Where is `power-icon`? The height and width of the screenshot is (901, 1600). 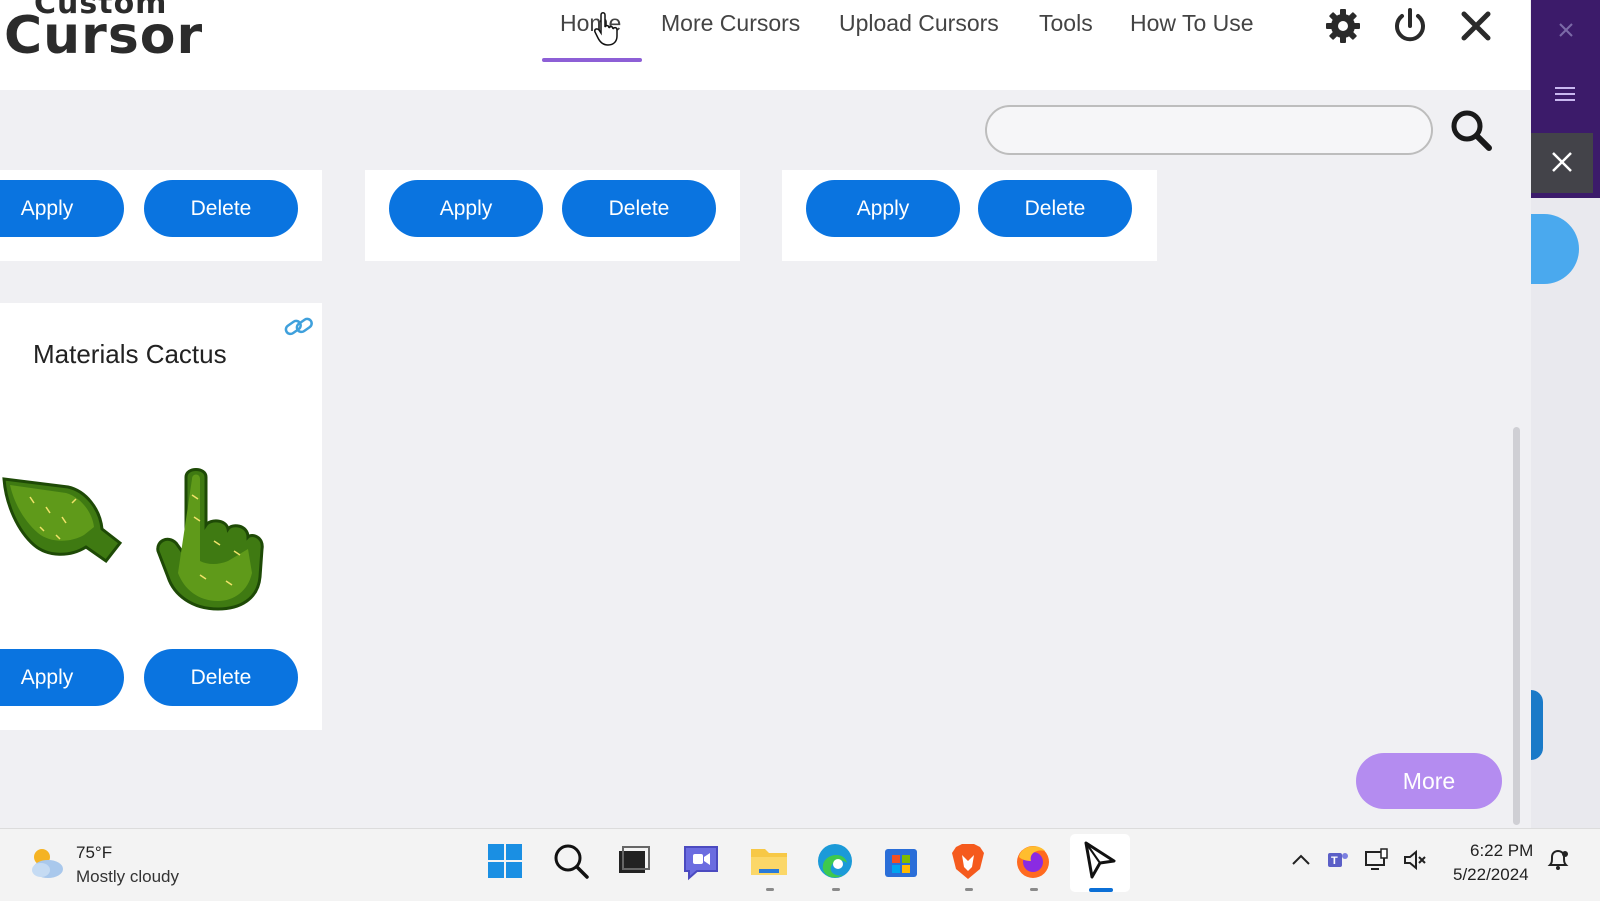
power-icon is located at coordinates (1410, 26).